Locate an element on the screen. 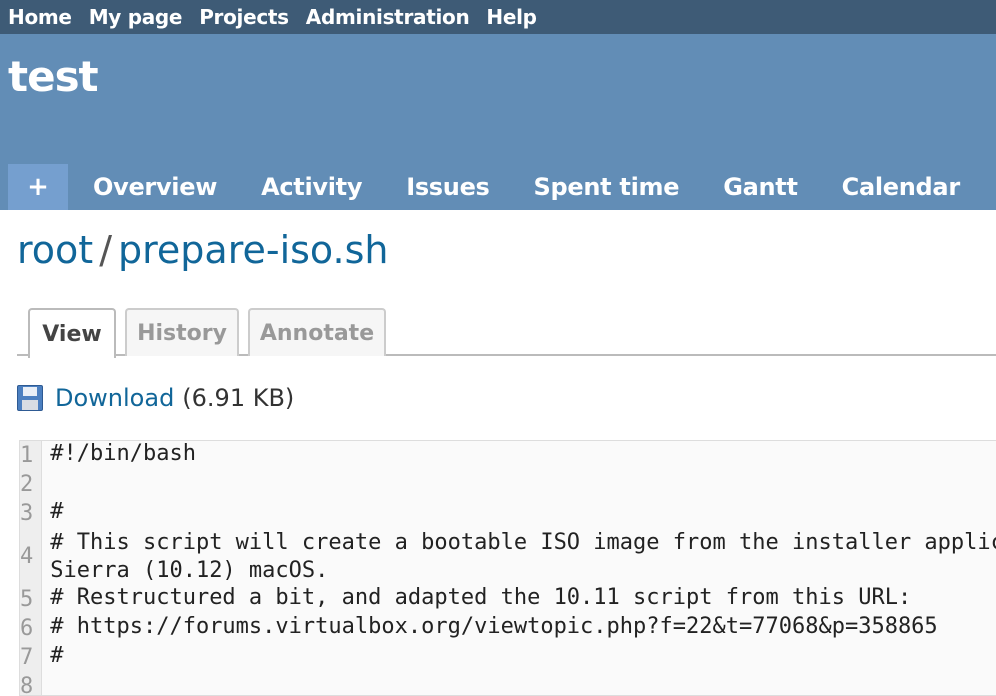 The width and height of the screenshot is (996, 696). code-line: 2 is located at coordinates (508, 484).